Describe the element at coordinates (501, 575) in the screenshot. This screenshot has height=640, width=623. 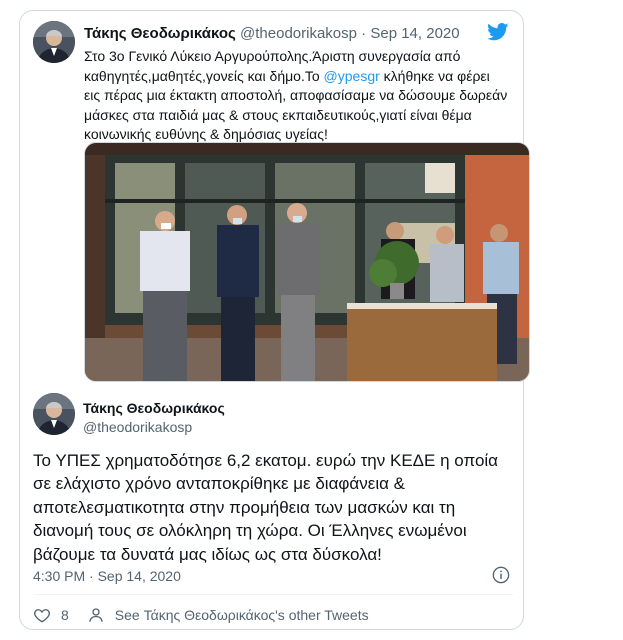
I see `info-icon` at that location.